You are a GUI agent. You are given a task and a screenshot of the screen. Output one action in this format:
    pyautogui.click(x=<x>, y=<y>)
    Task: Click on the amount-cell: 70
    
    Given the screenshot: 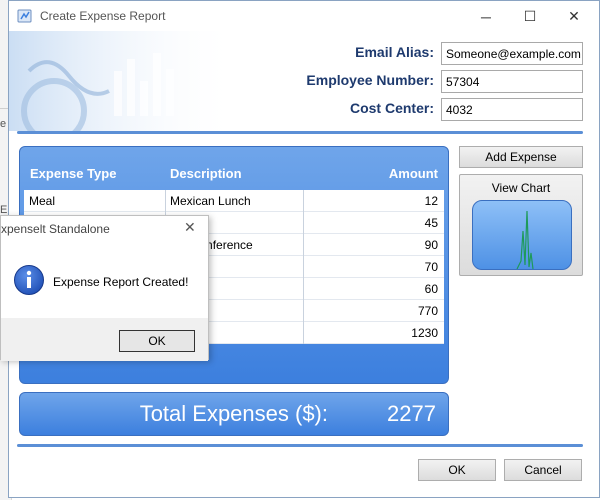 What is the action you would take?
    pyautogui.click(x=374, y=267)
    